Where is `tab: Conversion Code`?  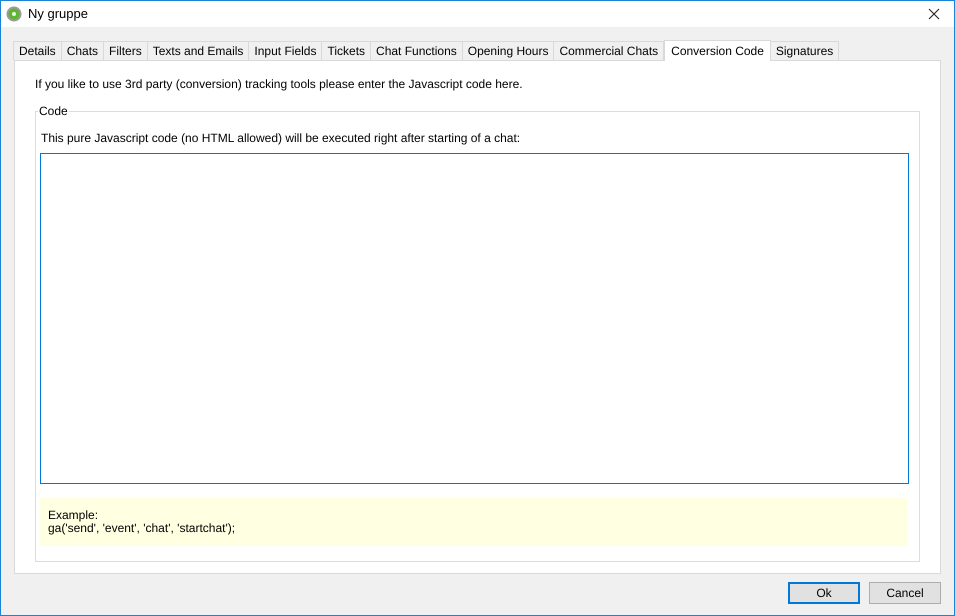
tab: Conversion Code is located at coordinates (717, 50).